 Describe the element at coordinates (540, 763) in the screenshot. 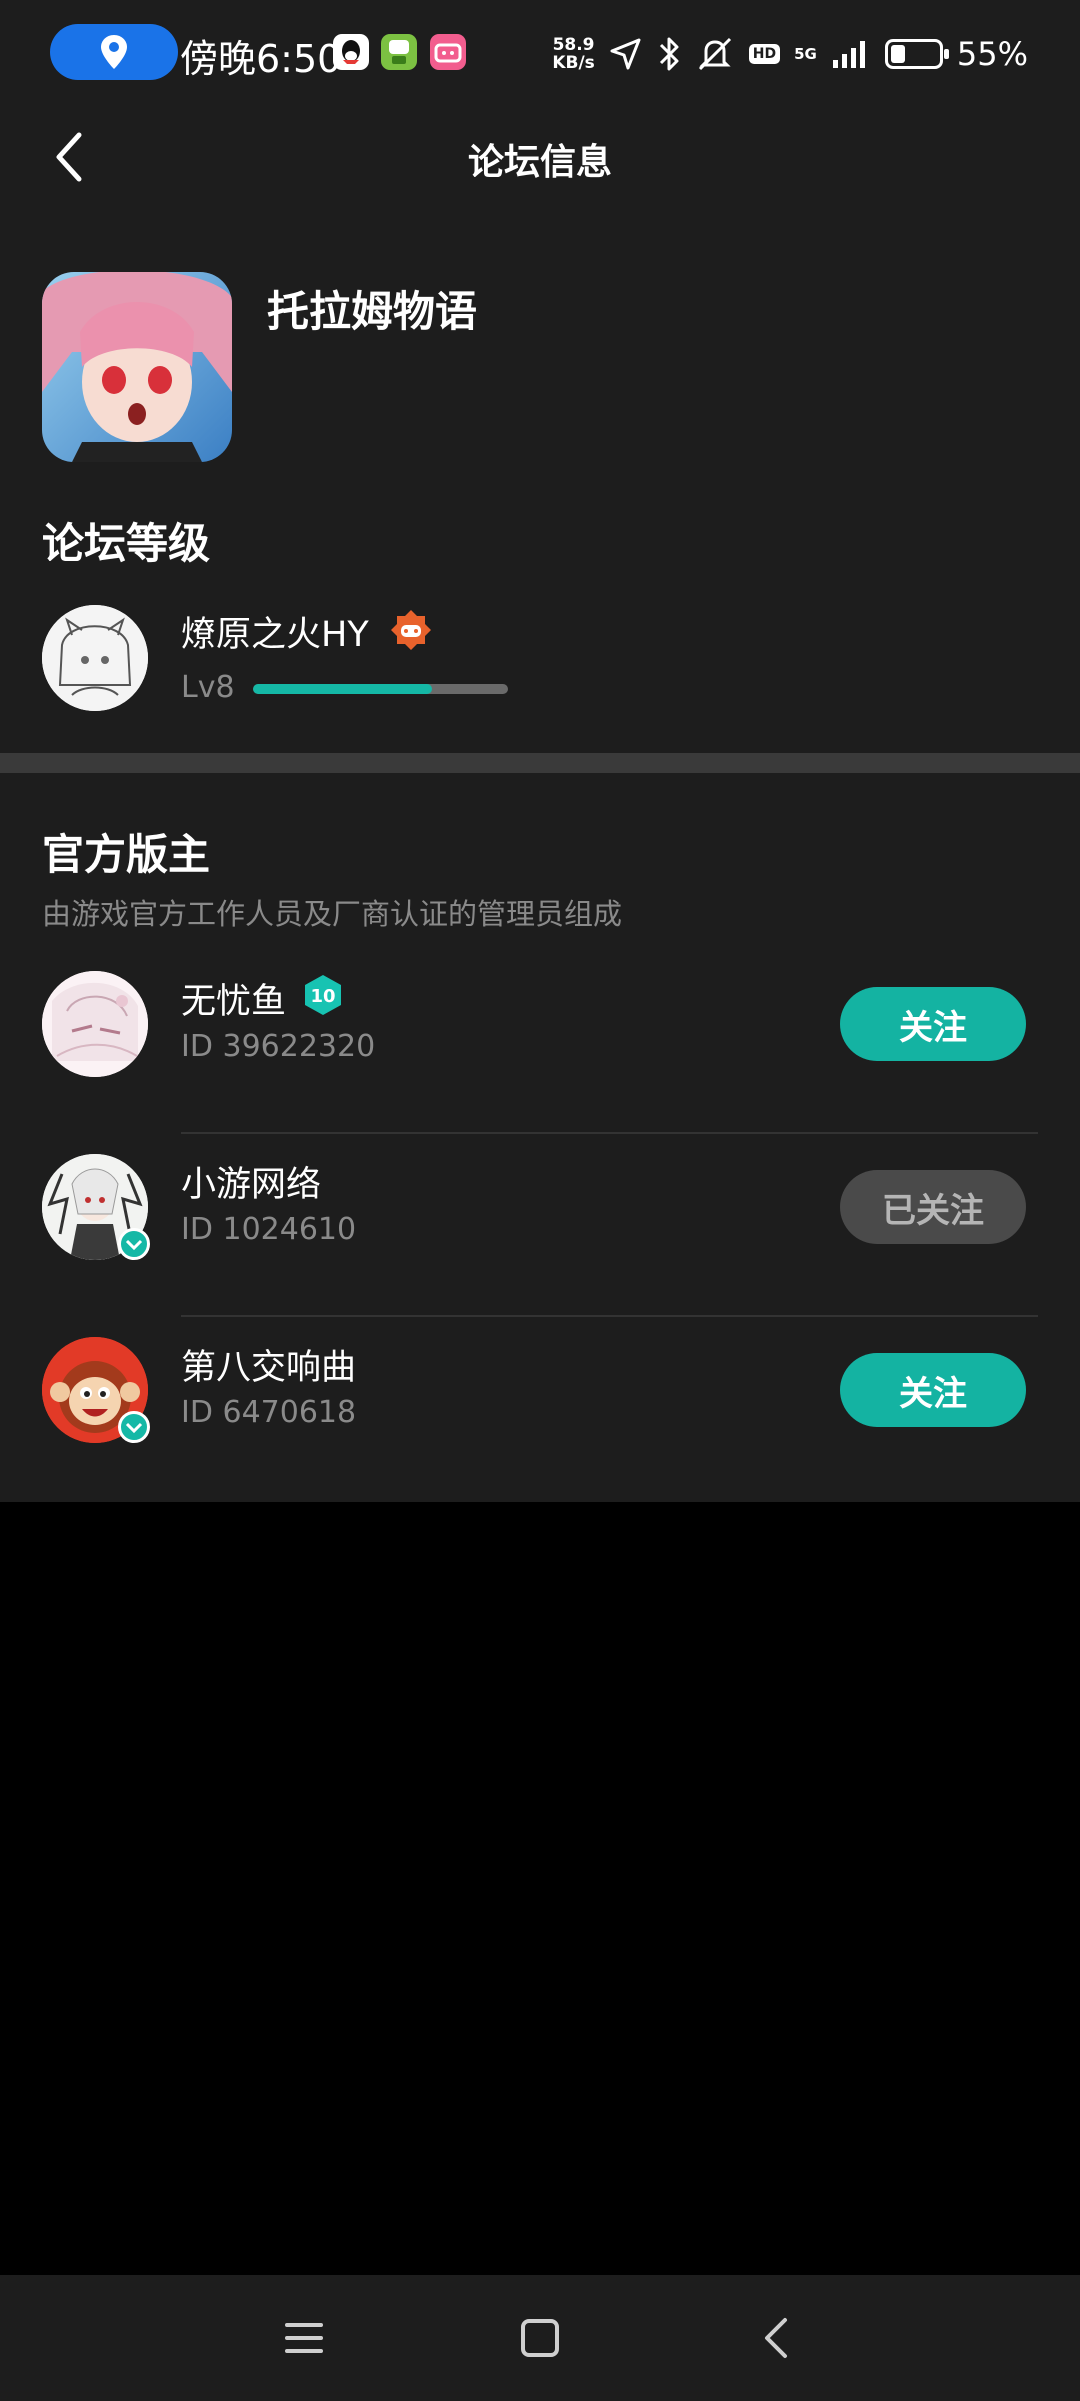

I see `section-divider` at that location.